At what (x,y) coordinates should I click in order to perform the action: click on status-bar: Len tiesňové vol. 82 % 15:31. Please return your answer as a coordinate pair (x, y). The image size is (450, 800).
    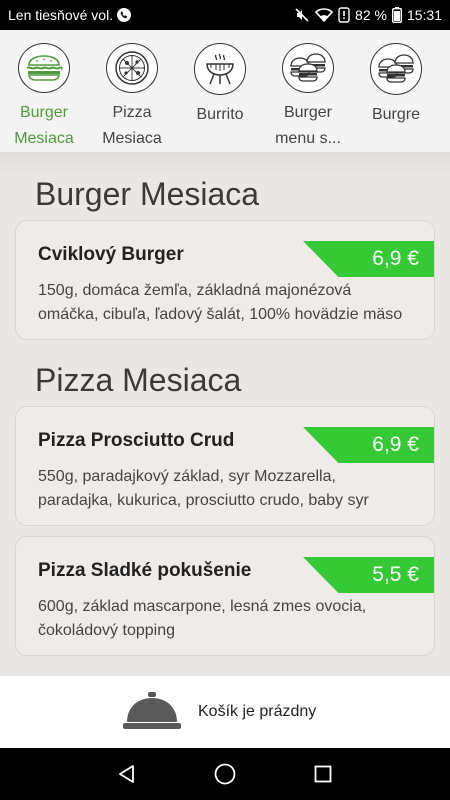
    Looking at the image, I should click on (225, 15).